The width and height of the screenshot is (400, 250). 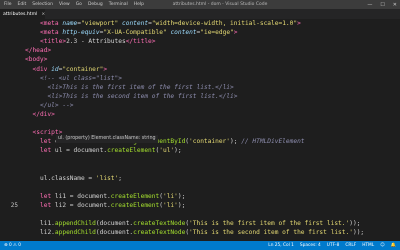 I want to click on code-token: ul.className =, so click(x=68, y=178).